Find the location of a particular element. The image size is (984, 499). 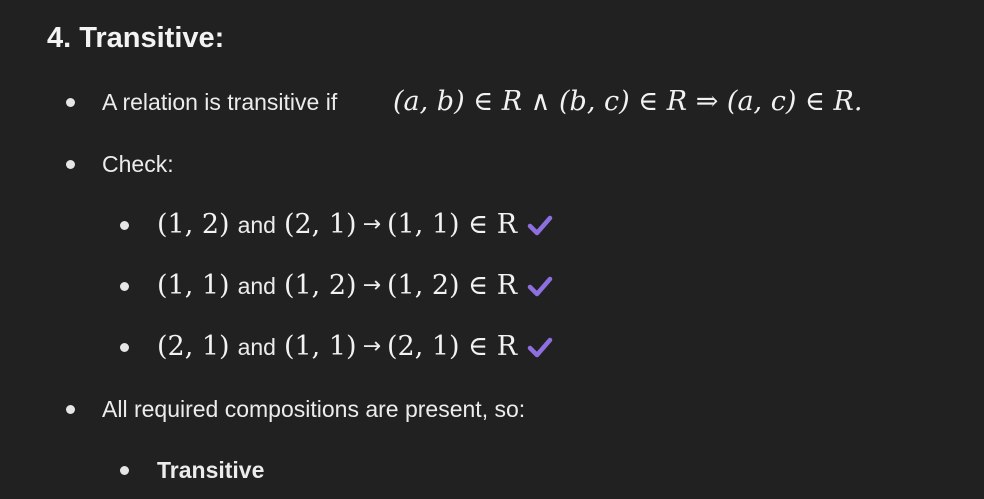

pair-second: (1, 2) is located at coordinates (320, 285).